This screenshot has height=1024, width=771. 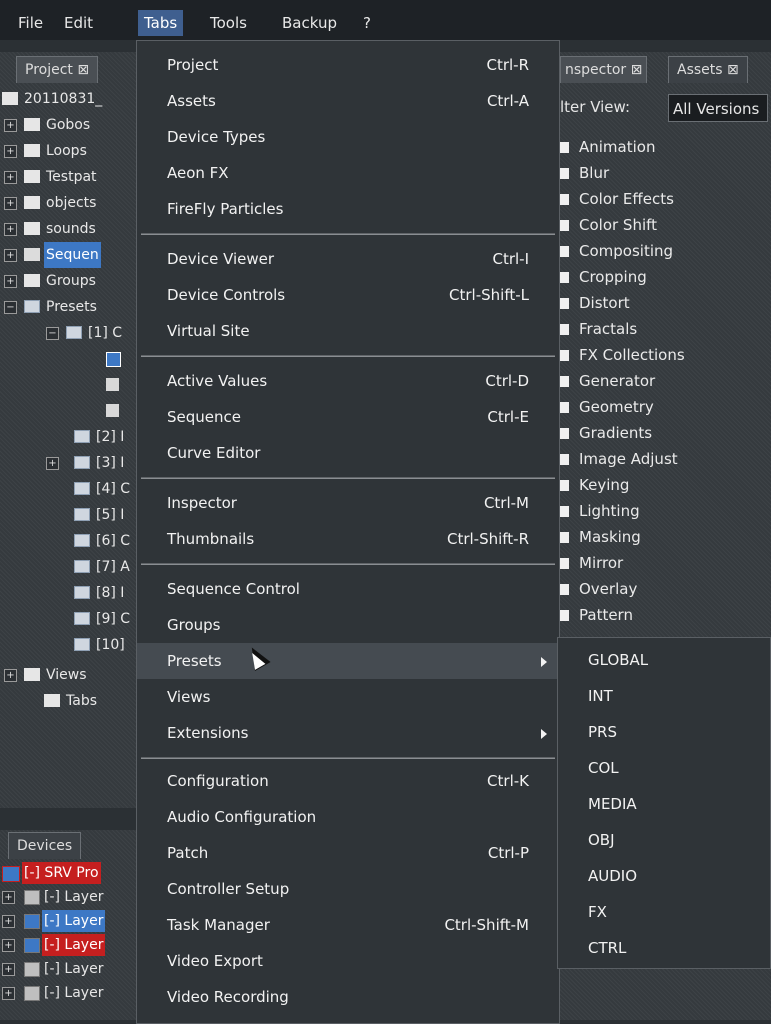 I want to click on menu-item-patch: Patch Ctrl-P, so click(x=348, y=853).